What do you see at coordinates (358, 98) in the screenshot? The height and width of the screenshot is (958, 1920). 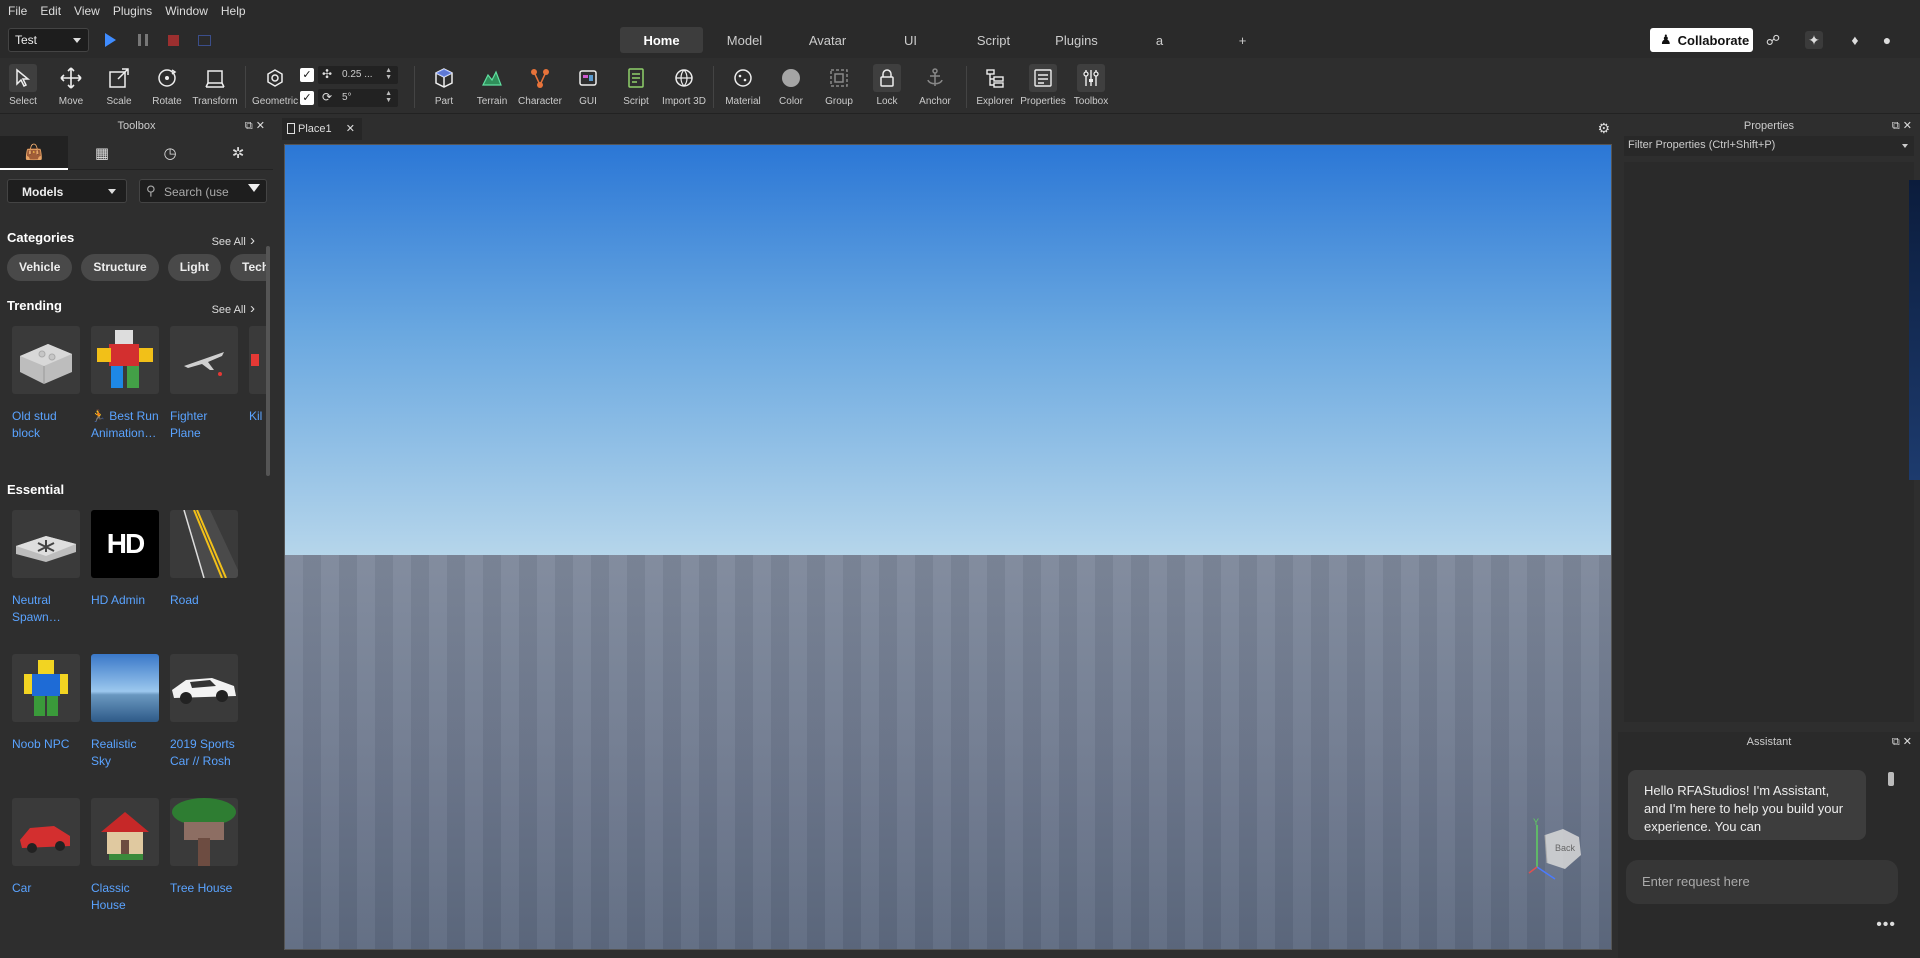 I see `rotate-snap-input: ⟳ 5° ▲ ▼` at bounding box center [358, 98].